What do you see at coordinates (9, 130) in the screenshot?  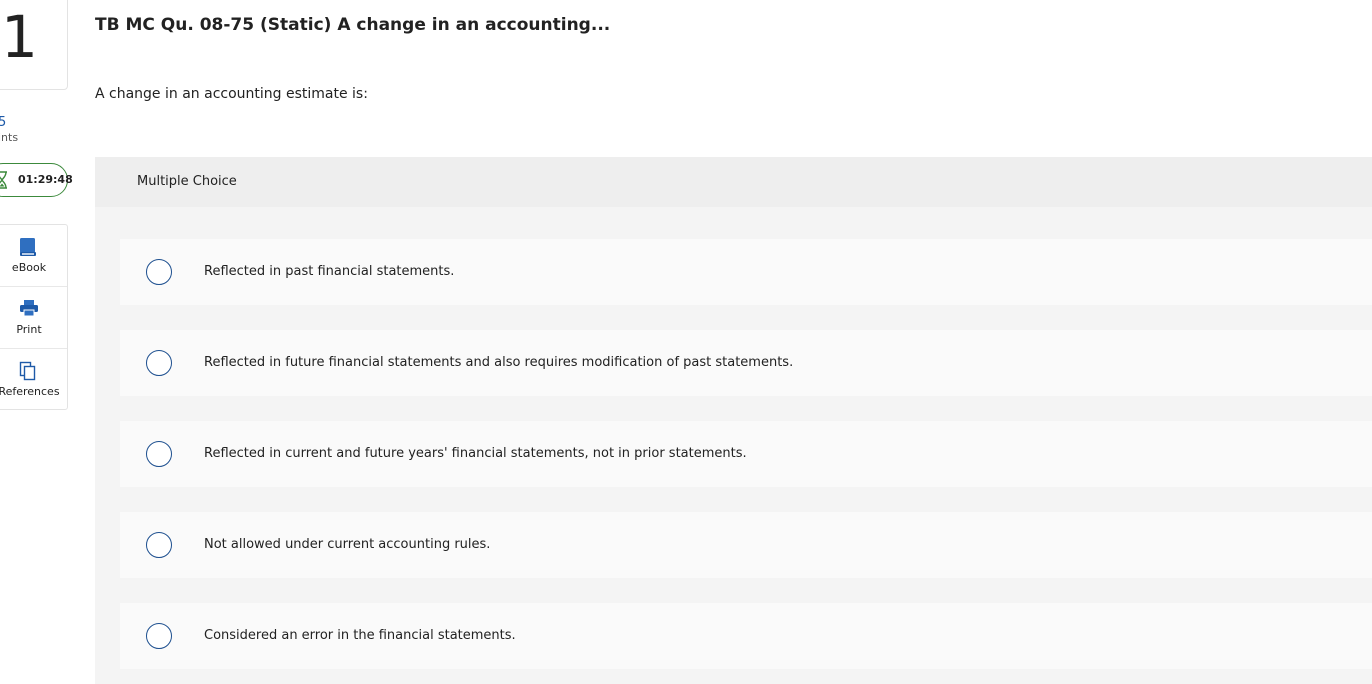 I see `points-display: 5 ints` at bounding box center [9, 130].